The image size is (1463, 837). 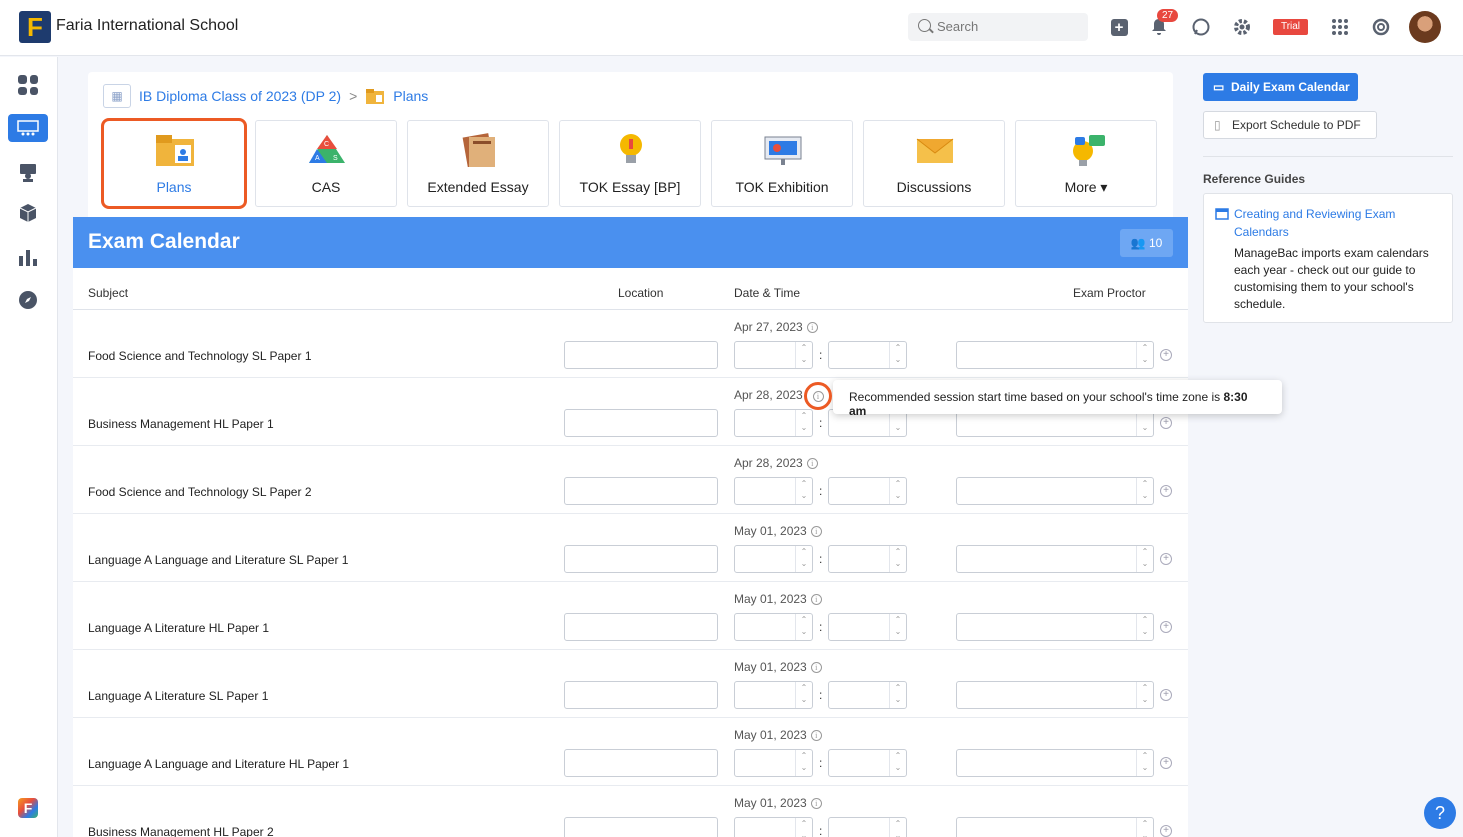 I want to click on classes-icon, so click(x=28, y=128).